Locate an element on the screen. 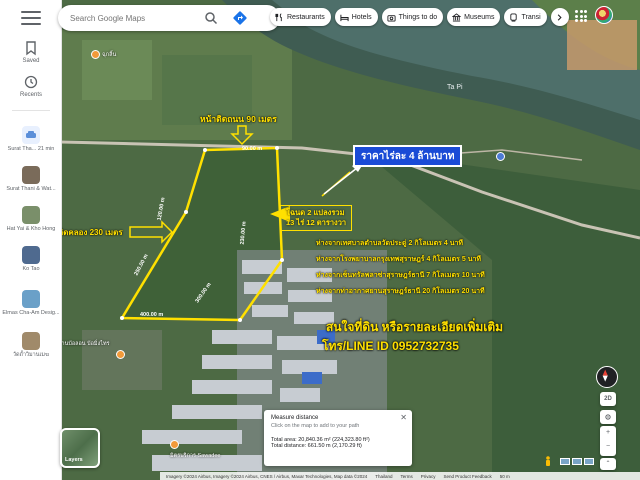  footer-link: Privacy is located at coordinates (428, 476).